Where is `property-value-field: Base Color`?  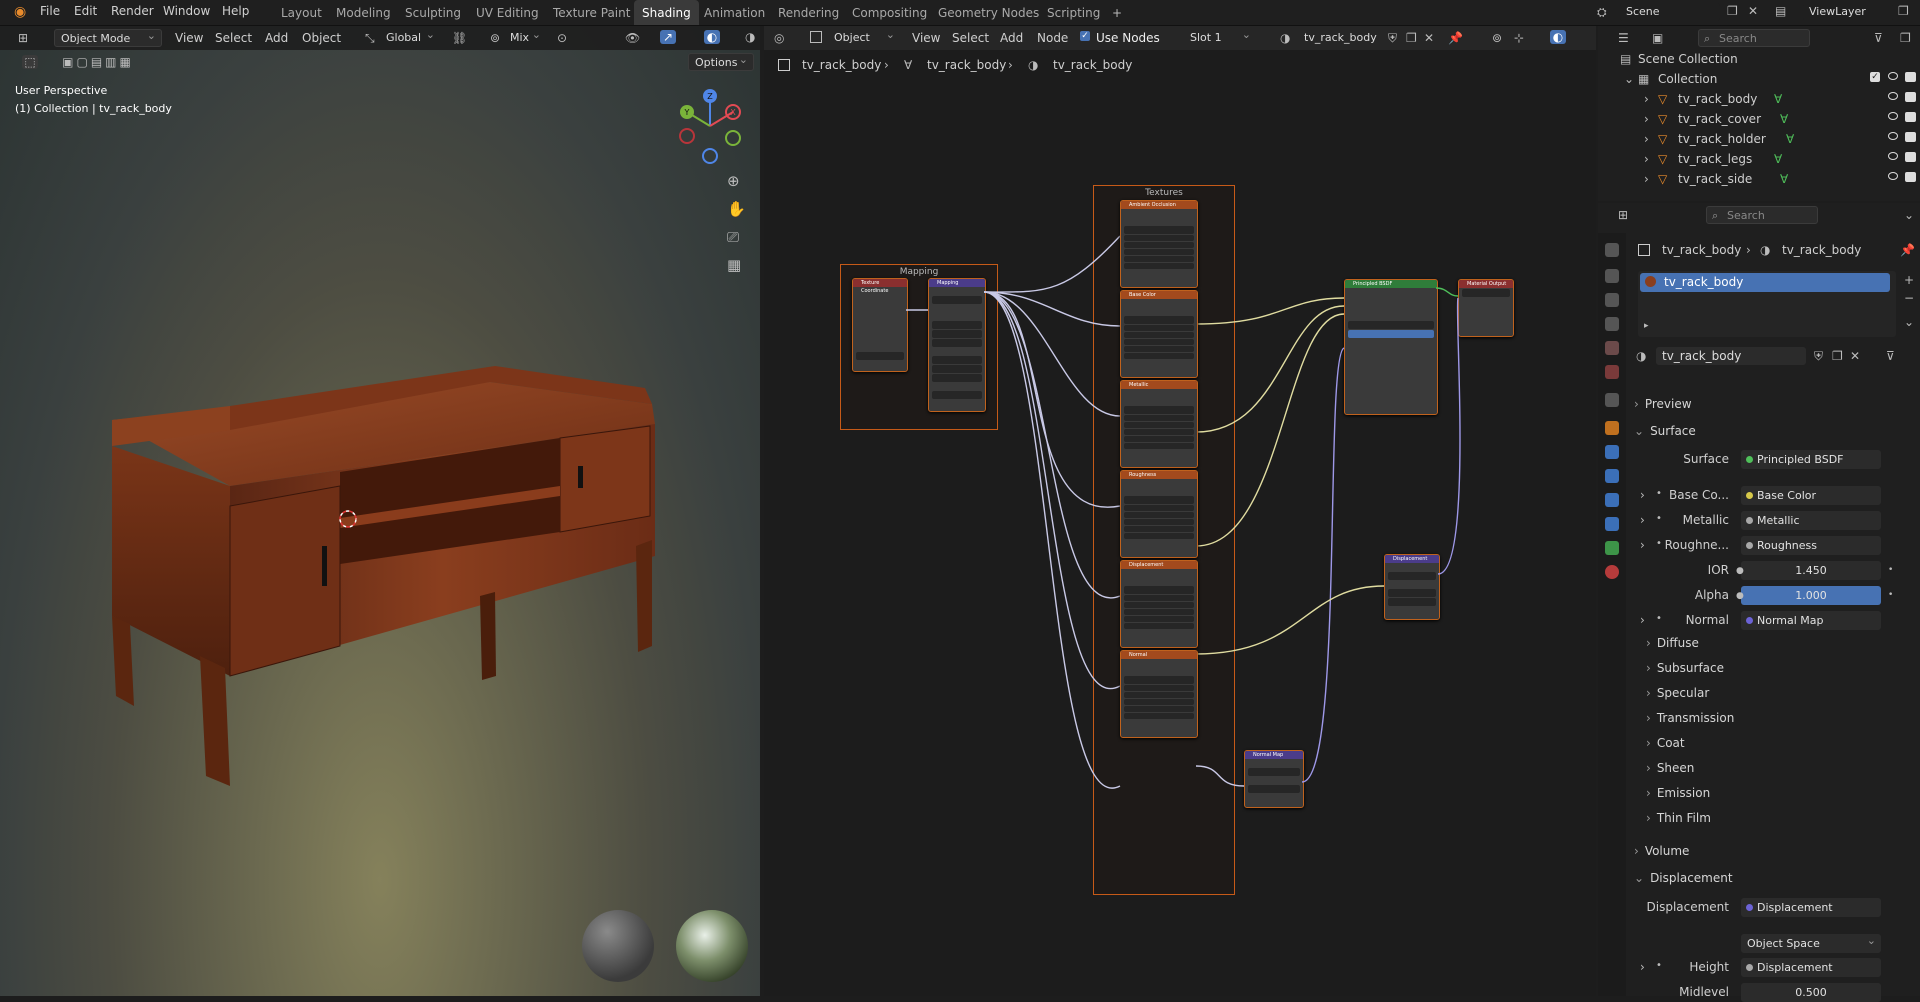
property-value-field: Base Color is located at coordinates (1811, 495).